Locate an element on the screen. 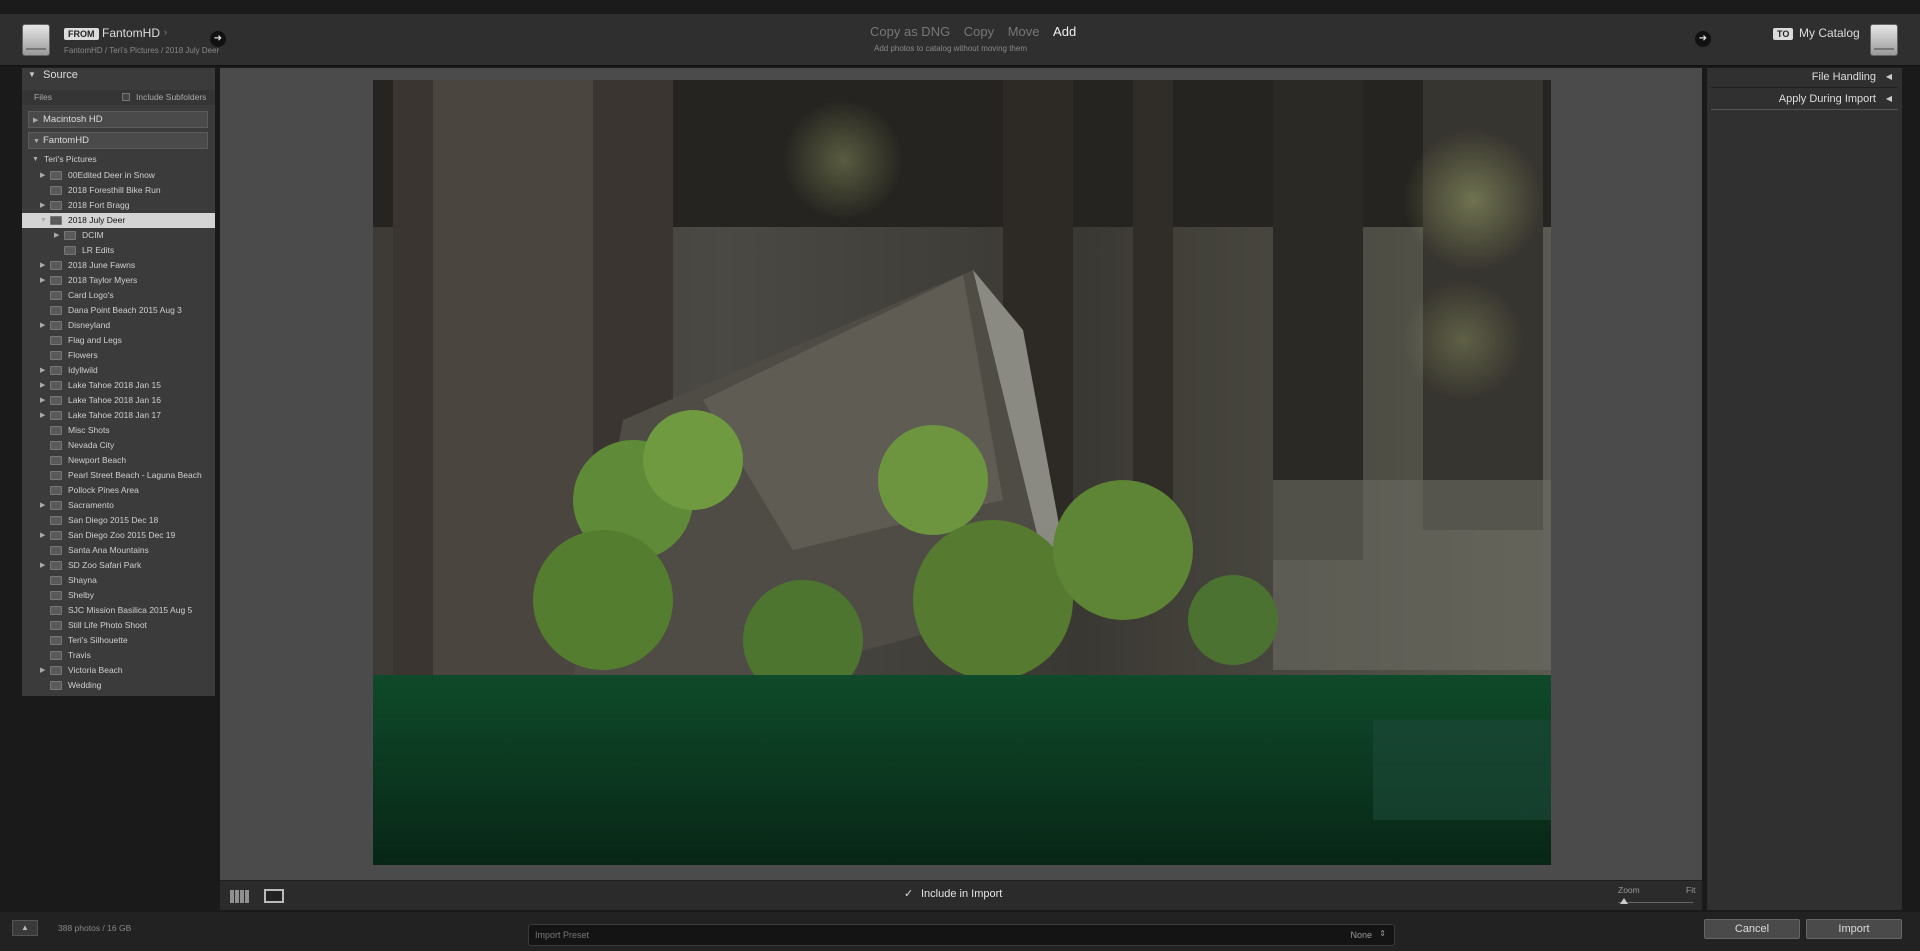  folder-row: SJC Mission Basilica 2015 Aug 5 is located at coordinates (118, 610).